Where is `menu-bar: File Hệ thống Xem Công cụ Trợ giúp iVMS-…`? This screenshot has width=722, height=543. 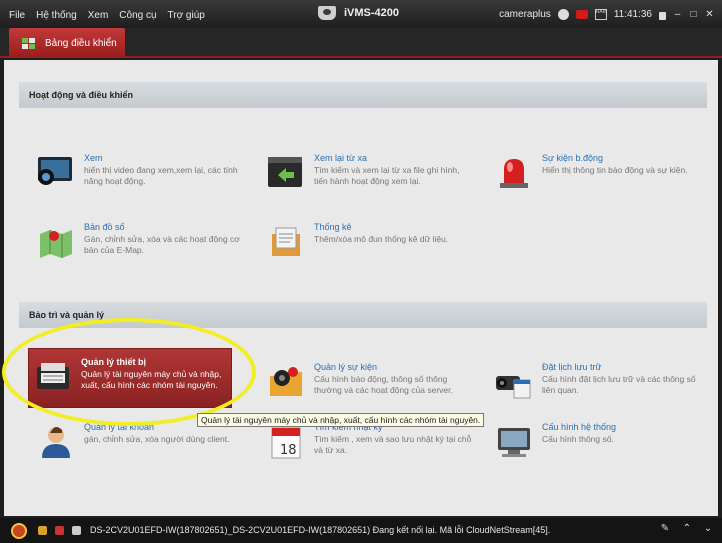
menu-bar: File Hệ thống Xem Công cụ Trợ giúp iVMS-… is located at coordinates (361, 15).